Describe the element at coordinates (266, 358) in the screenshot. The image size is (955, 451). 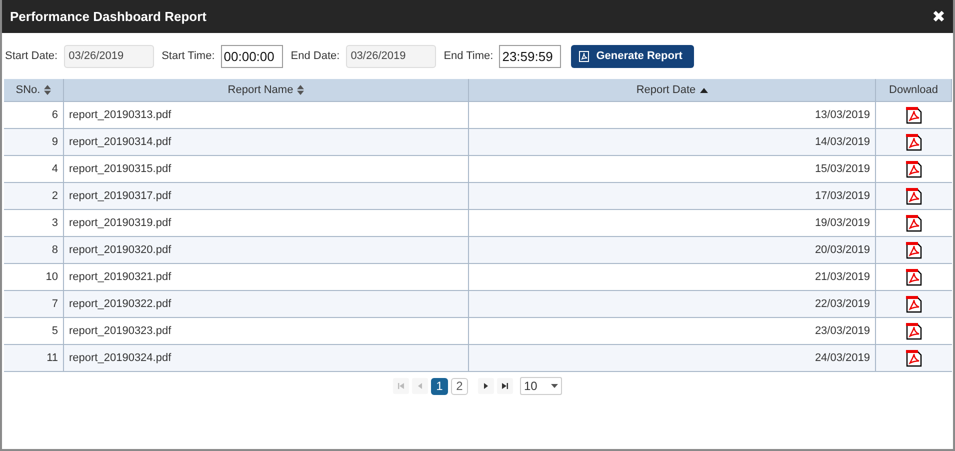
I see `table-cell: report_20190324.pdf` at that location.